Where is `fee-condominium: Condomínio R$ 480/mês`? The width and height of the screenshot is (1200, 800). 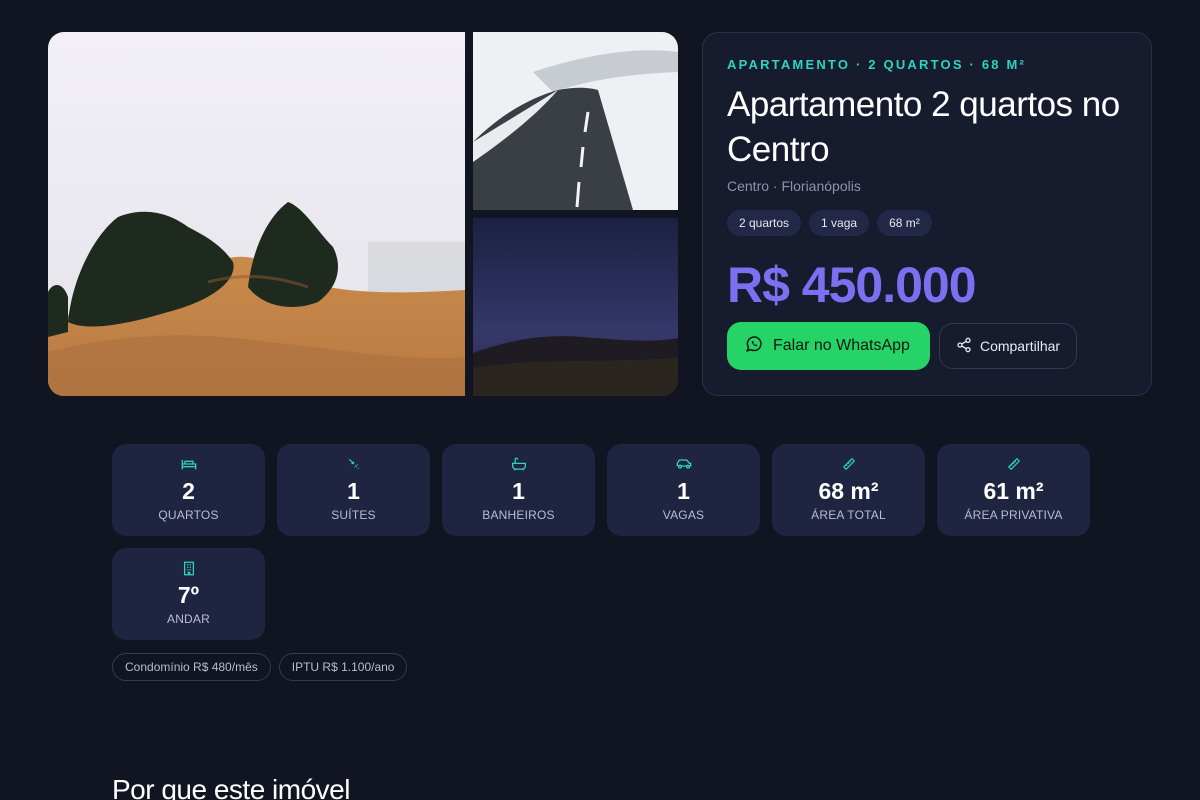
fee-condominium: Condomínio R$ 480/mês is located at coordinates (191, 667).